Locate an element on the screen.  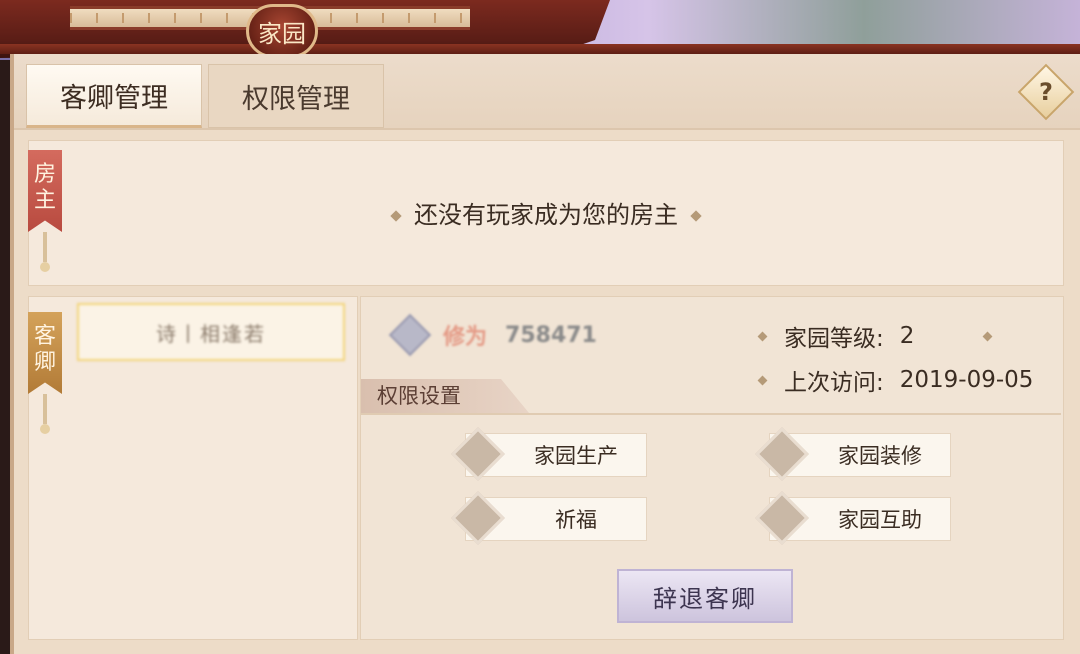
dismiss-guest-button: 辞退客卿 is located at coordinates (705, 596).